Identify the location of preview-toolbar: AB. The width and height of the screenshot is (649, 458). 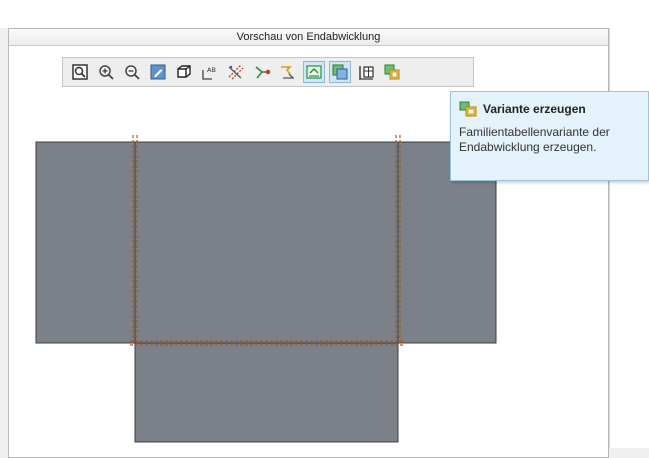
(268, 72).